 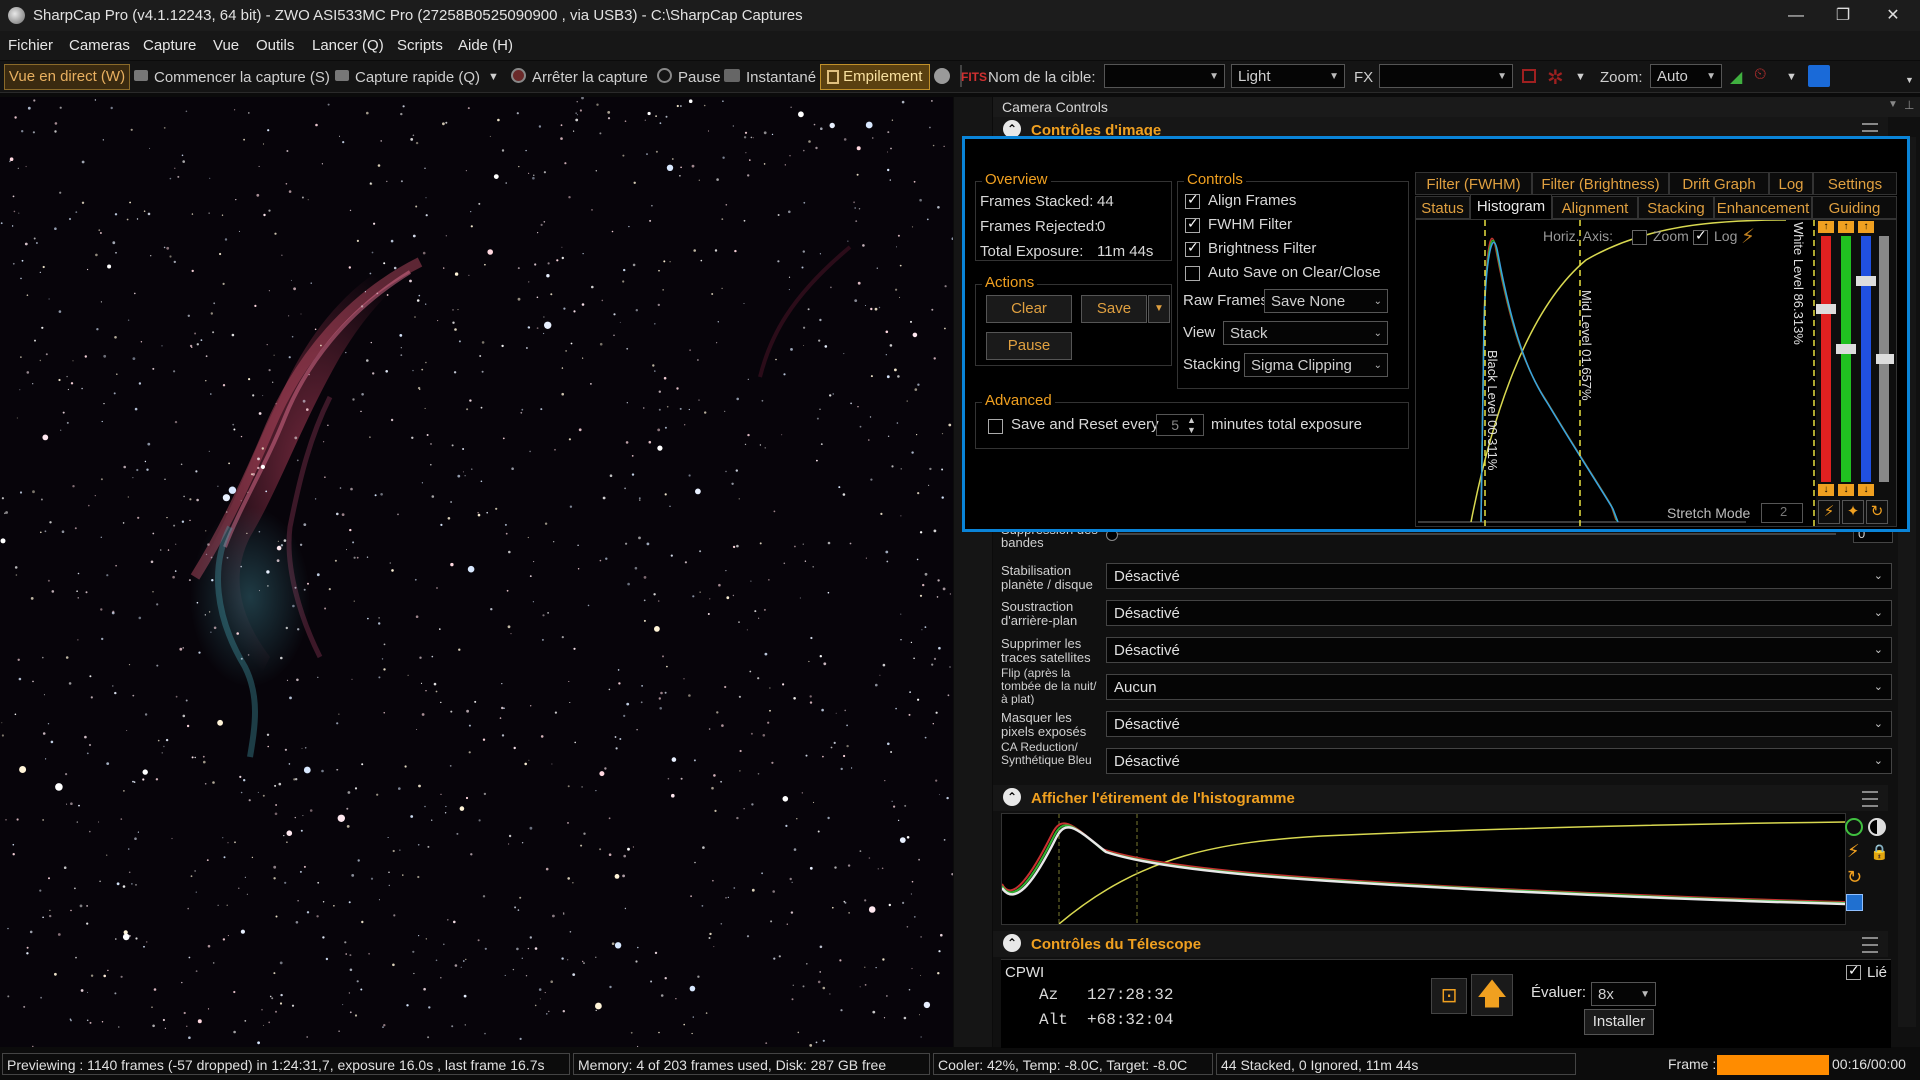 I want to click on toolbar-overflow-icon: ▼, so click(x=1909, y=80).